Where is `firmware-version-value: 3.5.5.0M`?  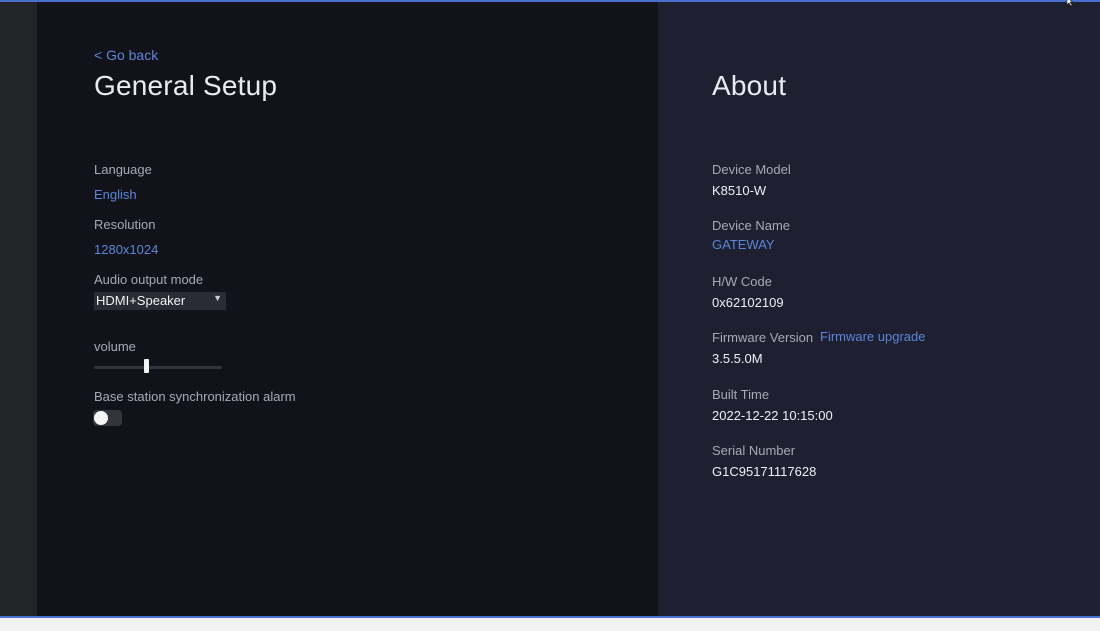 firmware-version-value: 3.5.5.0M is located at coordinates (737, 358).